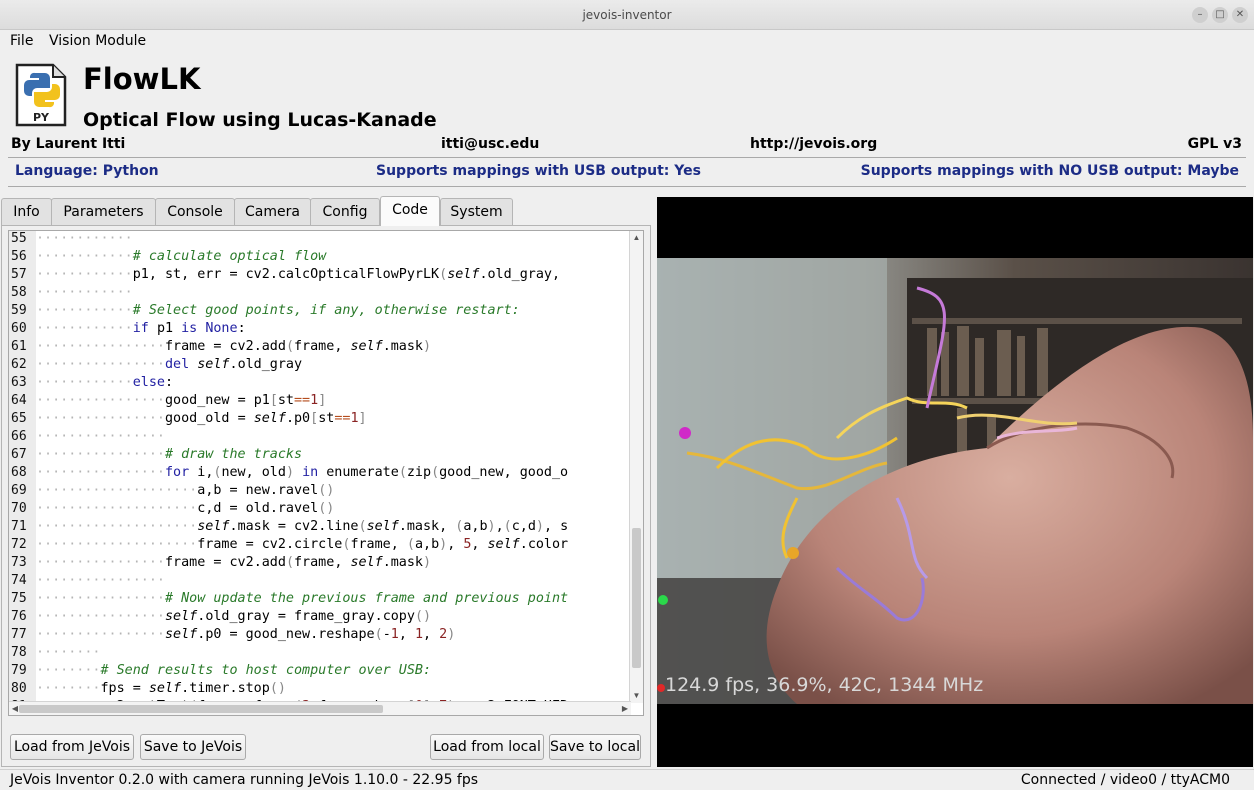  What do you see at coordinates (636, 598) in the screenshot?
I see `vertical-scroll-thumb` at bounding box center [636, 598].